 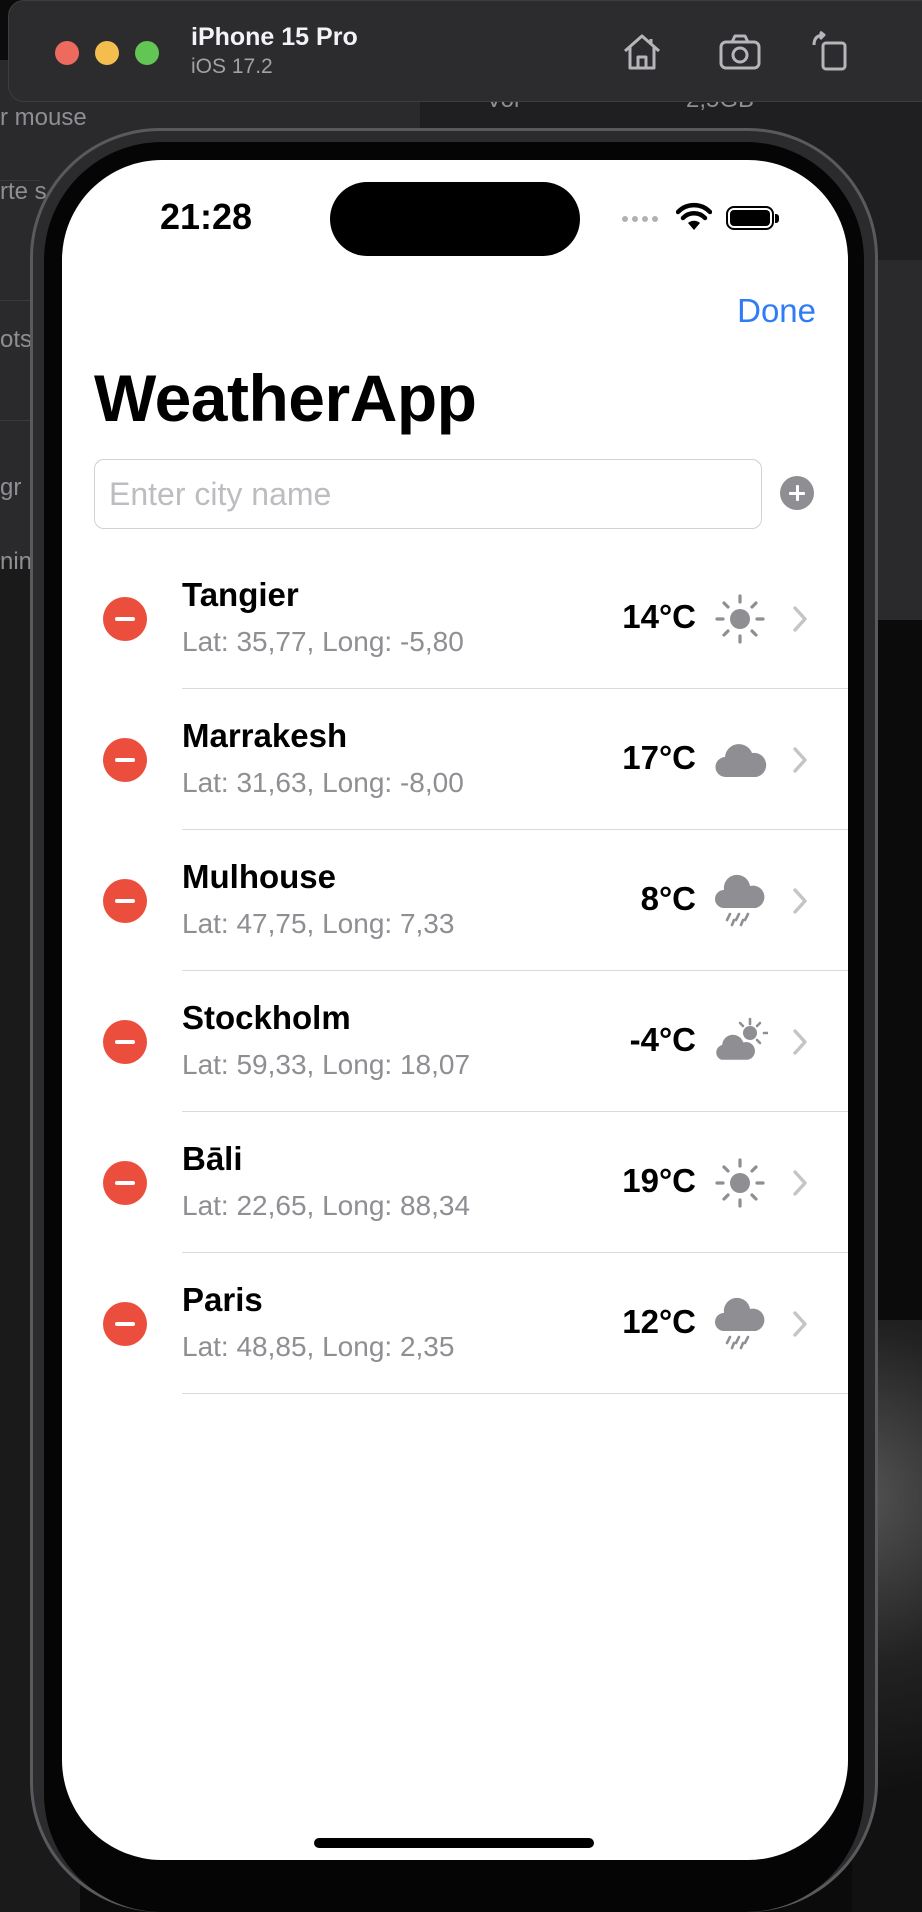 I want to click on city-temperature: 8°C, so click(x=668, y=898).